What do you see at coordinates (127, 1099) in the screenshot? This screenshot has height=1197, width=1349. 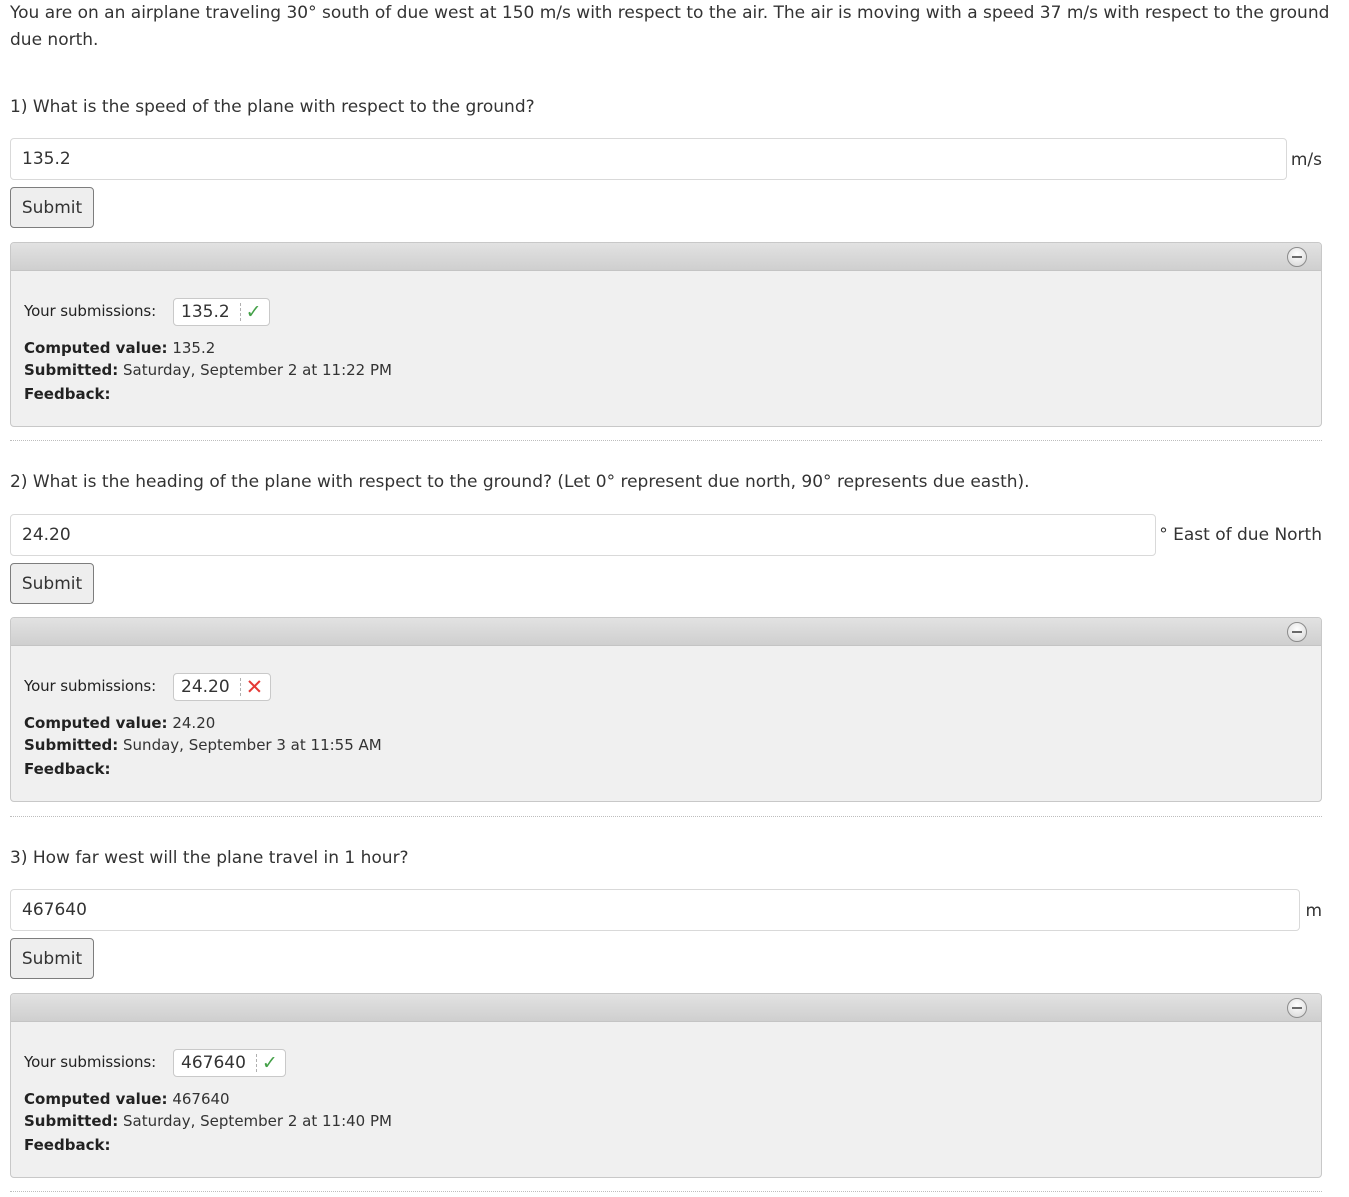 I see `computed-value-row: Computed value: 467640` at bounding box center [127, 1099].